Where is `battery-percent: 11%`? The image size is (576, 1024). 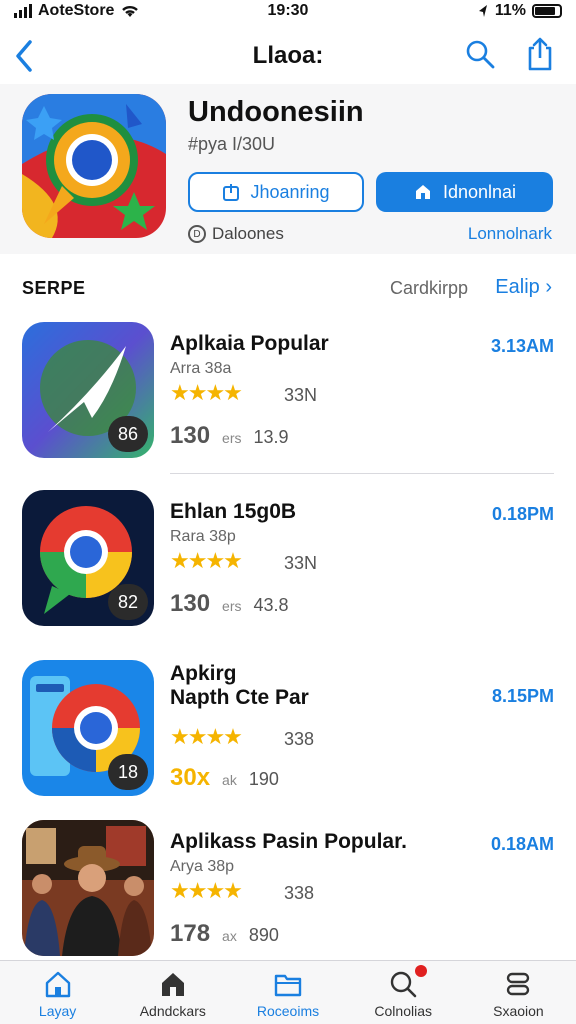 battery-percent: 11% is located at coordinates (510, 10).